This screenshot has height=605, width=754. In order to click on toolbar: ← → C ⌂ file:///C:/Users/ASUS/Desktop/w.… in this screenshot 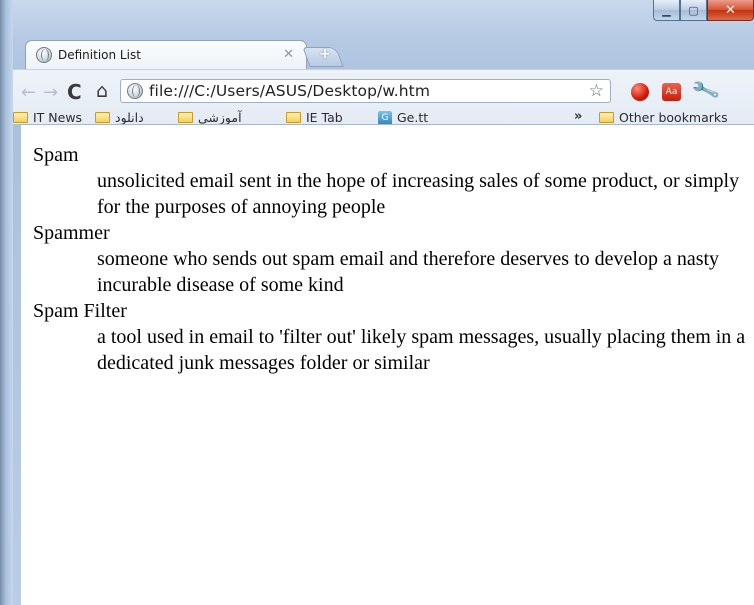, I will do `click(383, 97)`.